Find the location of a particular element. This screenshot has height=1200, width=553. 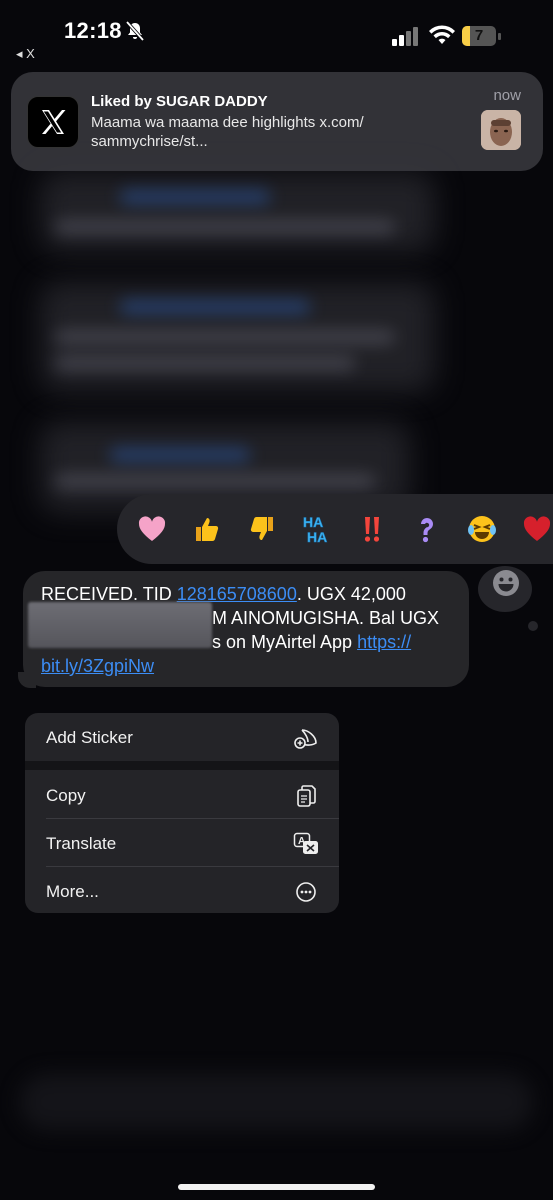

translate-icon: A is located at coordinates (305, 843).